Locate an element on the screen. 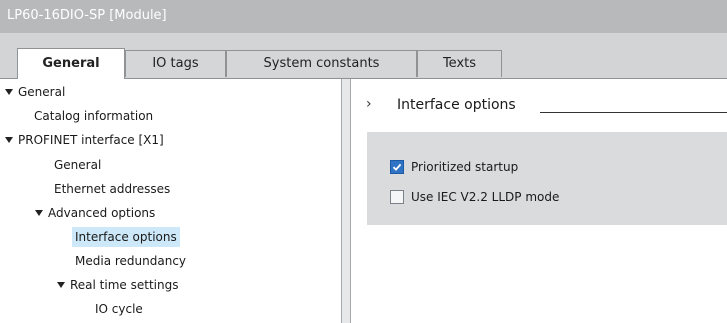 The height and width of the screenshot is (323, 727). tree-item-profinet-interface: PROFINET interface [X1] is located at coordinates (84, 140).